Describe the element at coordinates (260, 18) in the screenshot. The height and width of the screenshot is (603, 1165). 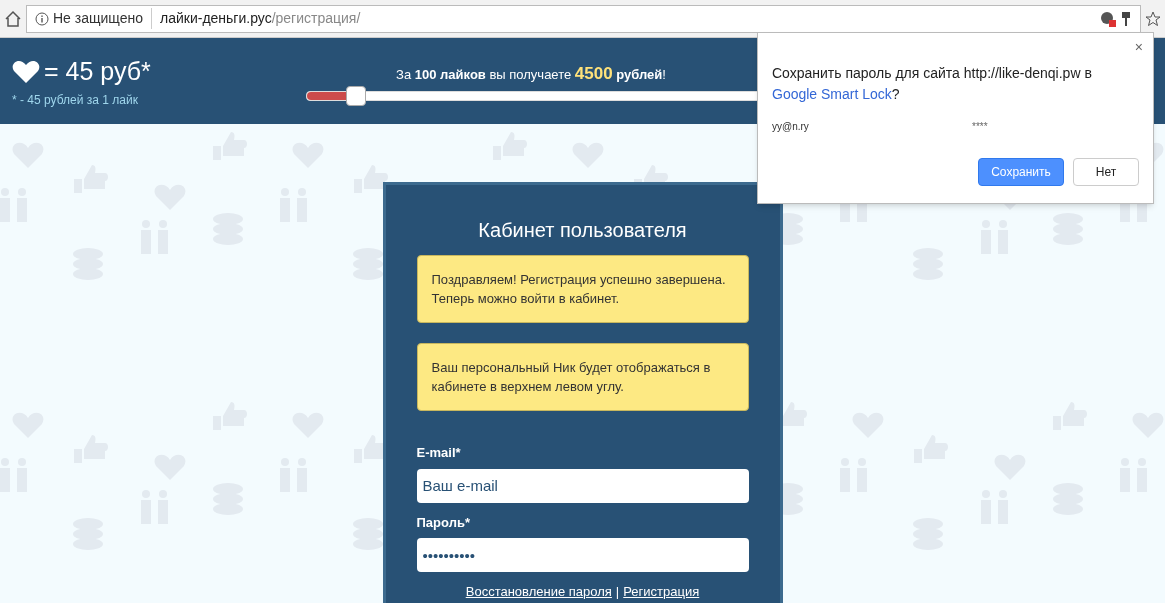
I see `url-text: лайки-деньги.рус/регистрация/` at that location.